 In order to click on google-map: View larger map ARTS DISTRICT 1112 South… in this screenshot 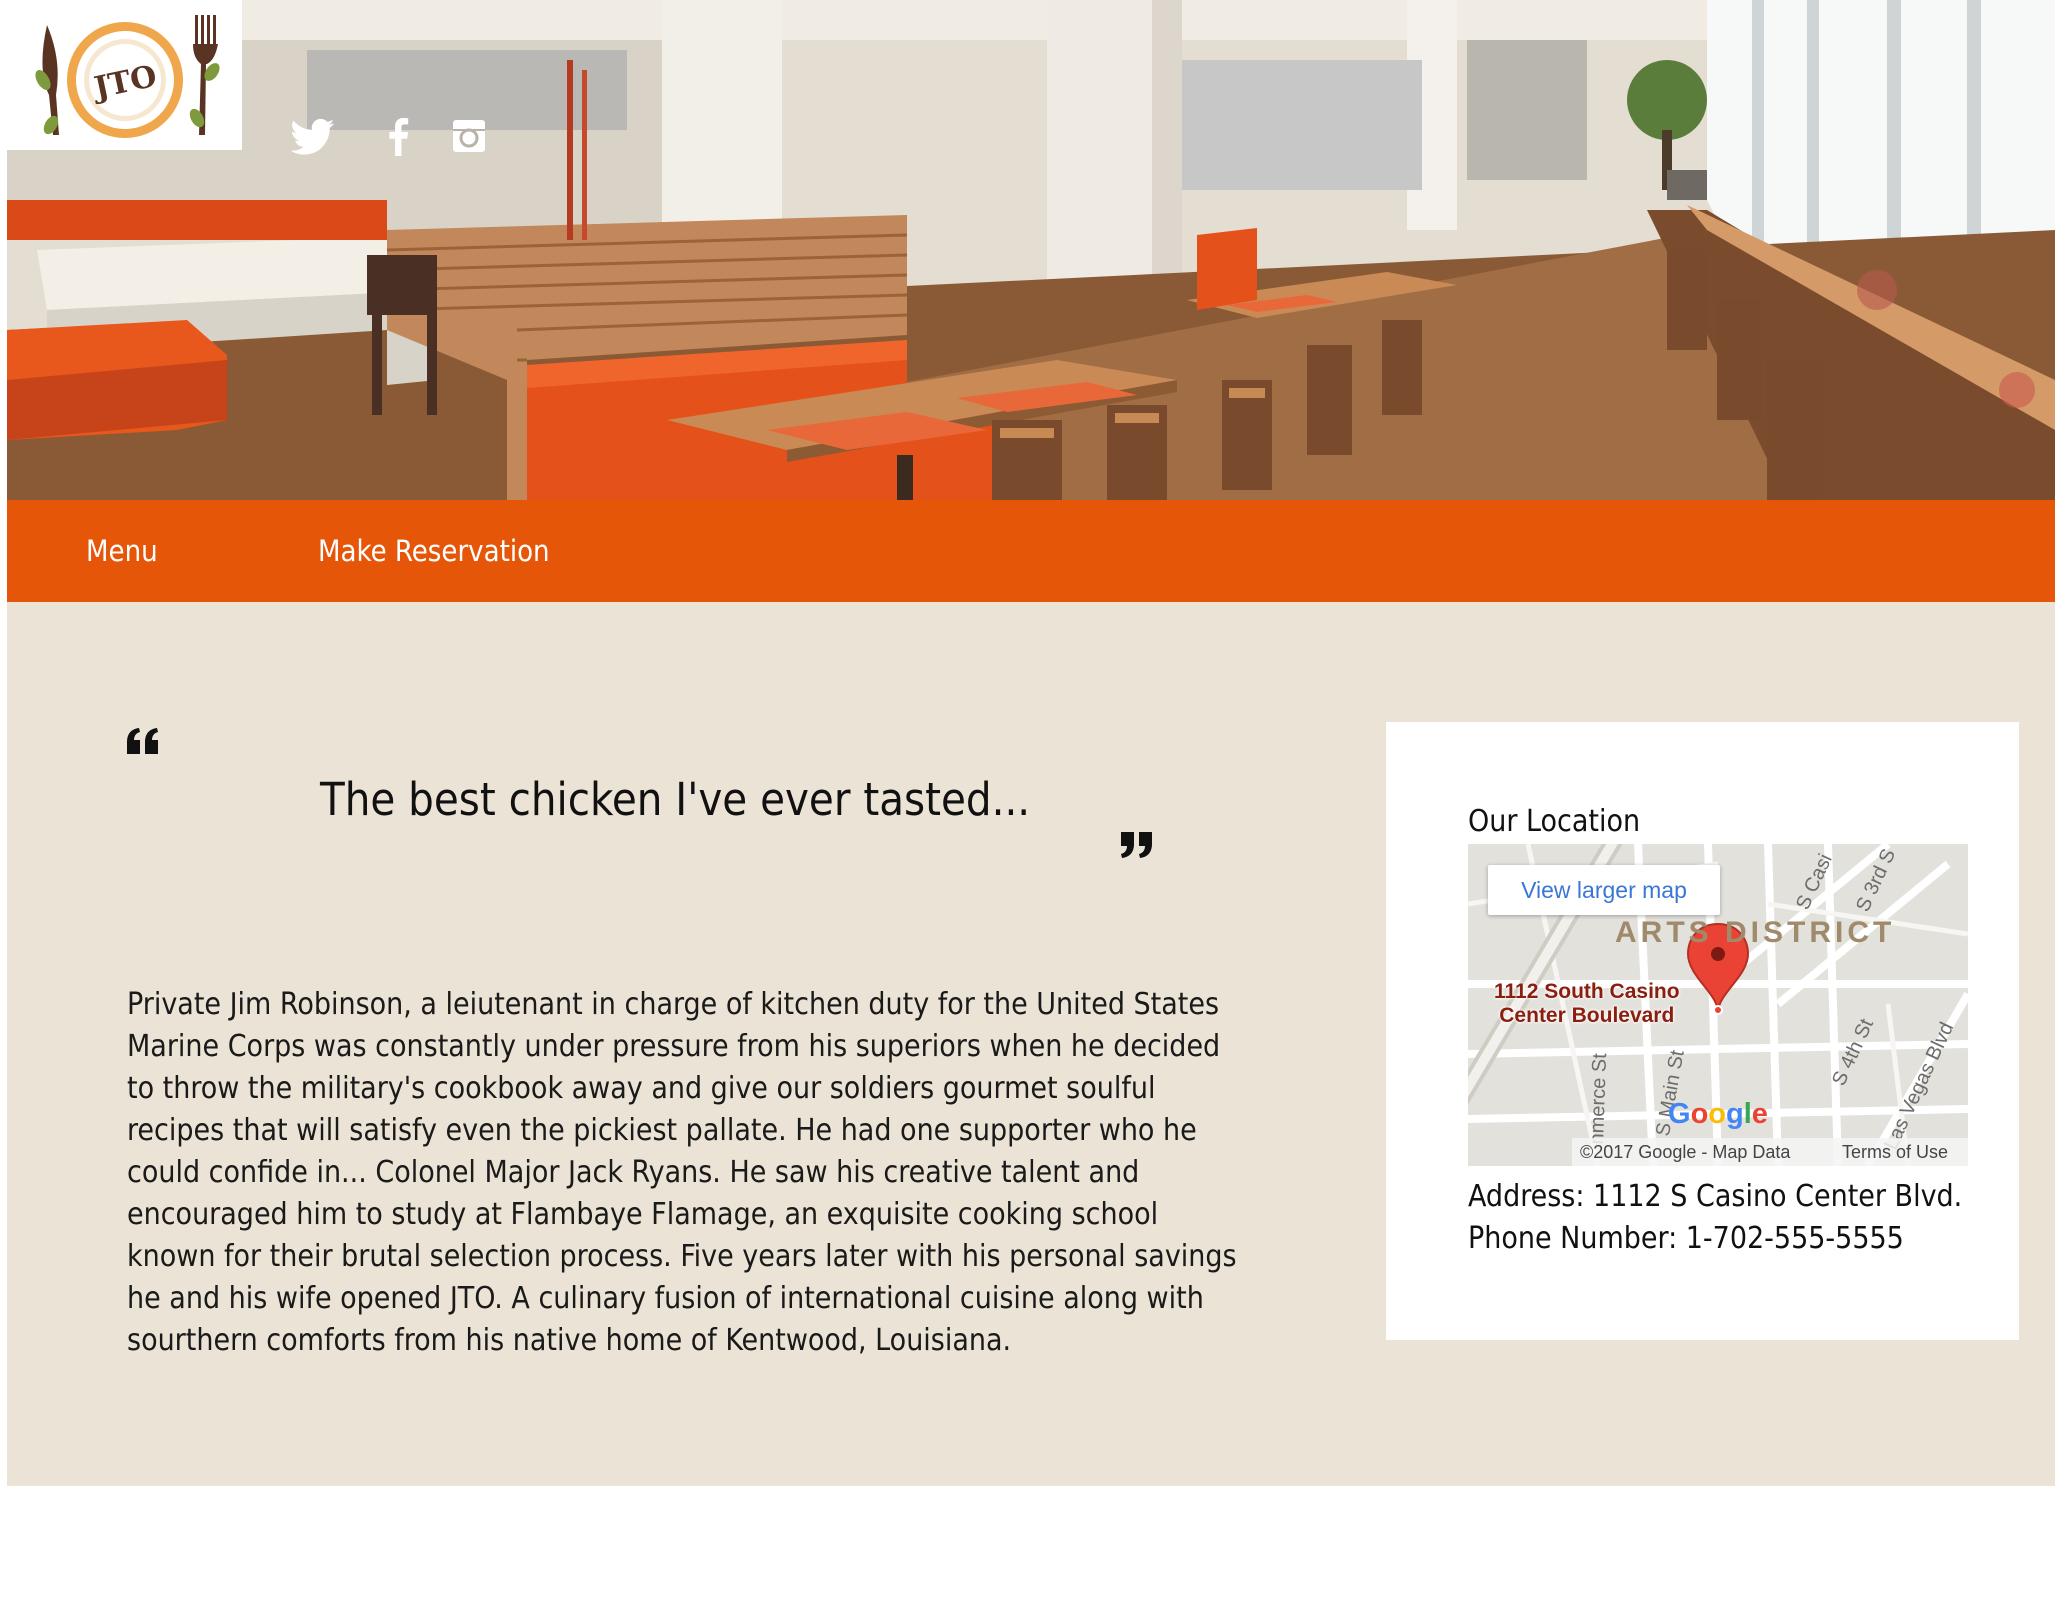, I will do `click(1718, 1005)`.